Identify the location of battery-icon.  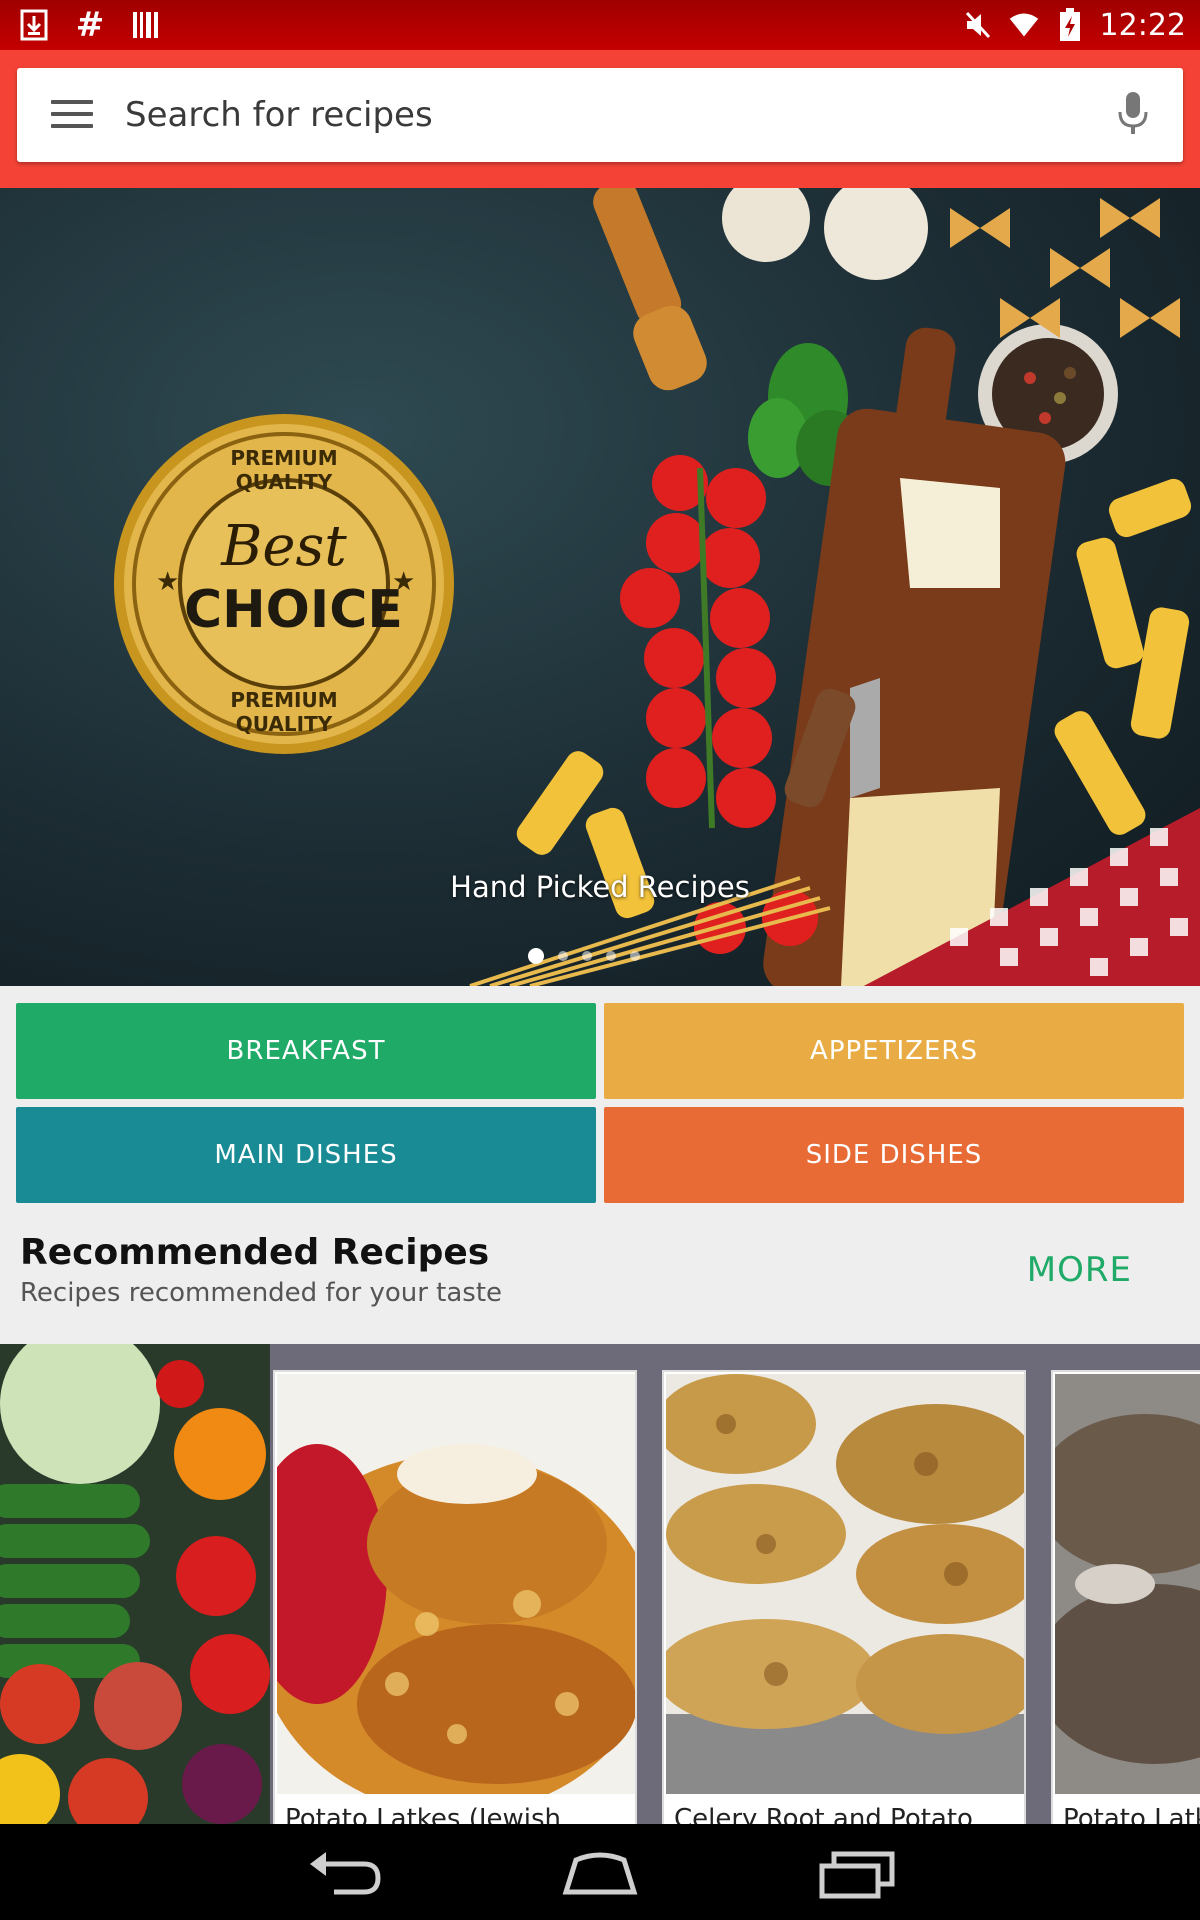
(1070, 25).